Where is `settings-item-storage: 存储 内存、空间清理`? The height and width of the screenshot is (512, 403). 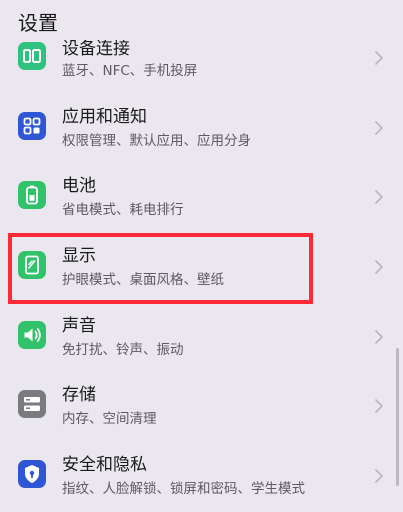 settings-item-storage: 存储 内存、空间清理 is located at coordinates (201, 409).